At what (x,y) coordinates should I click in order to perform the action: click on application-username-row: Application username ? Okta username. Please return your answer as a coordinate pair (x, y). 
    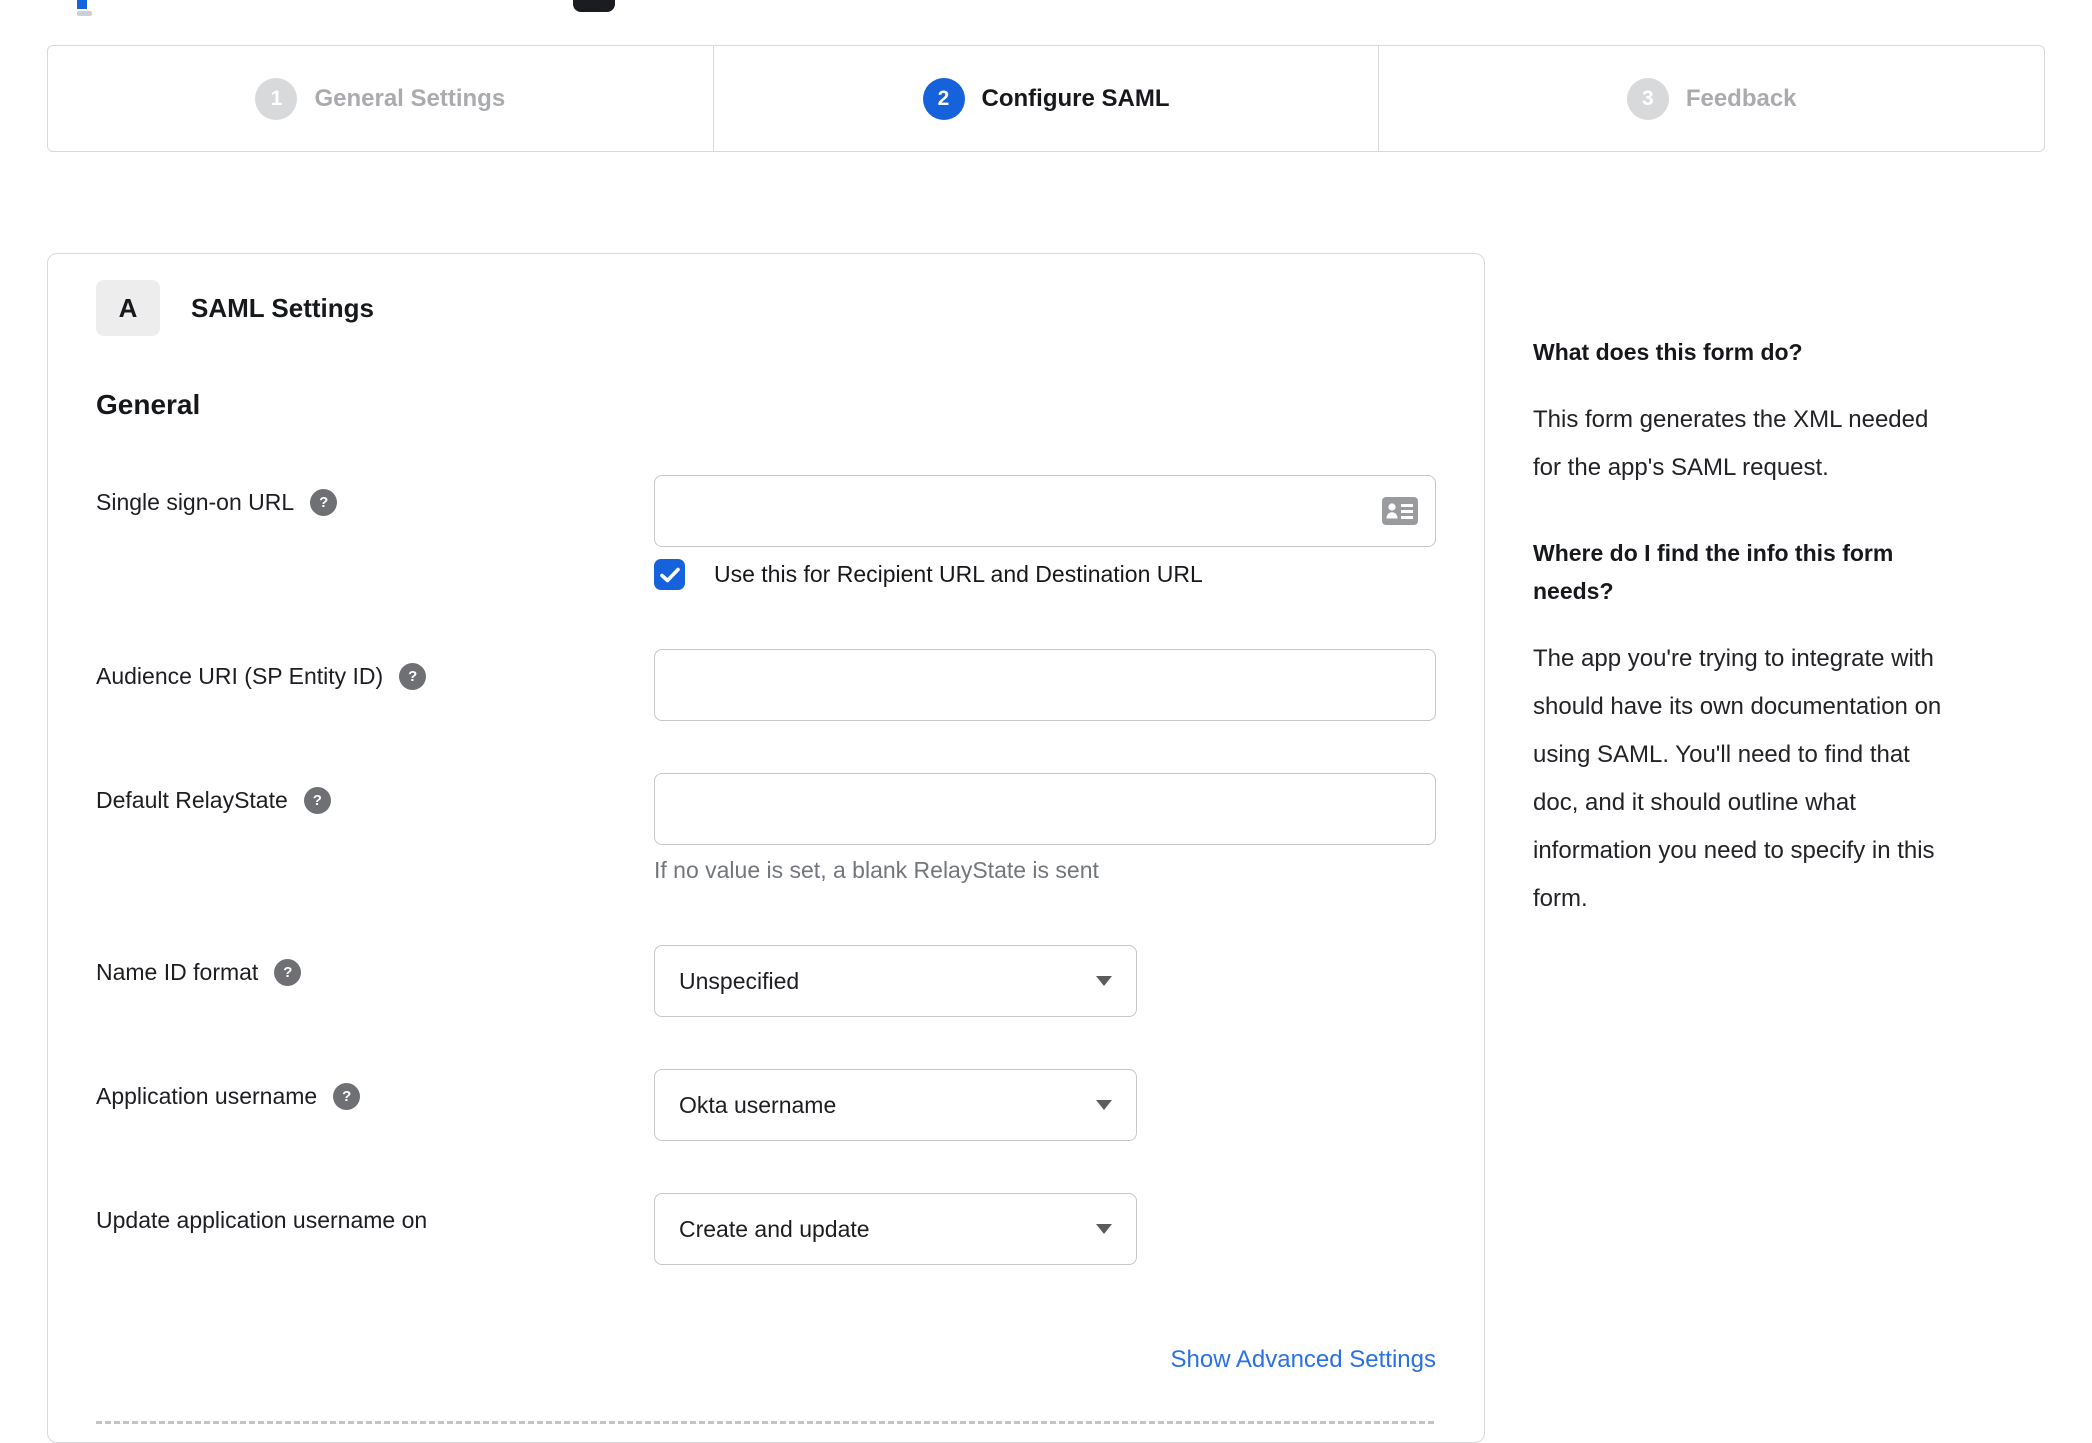
    Looking at the image, I should click on (765, 1105).